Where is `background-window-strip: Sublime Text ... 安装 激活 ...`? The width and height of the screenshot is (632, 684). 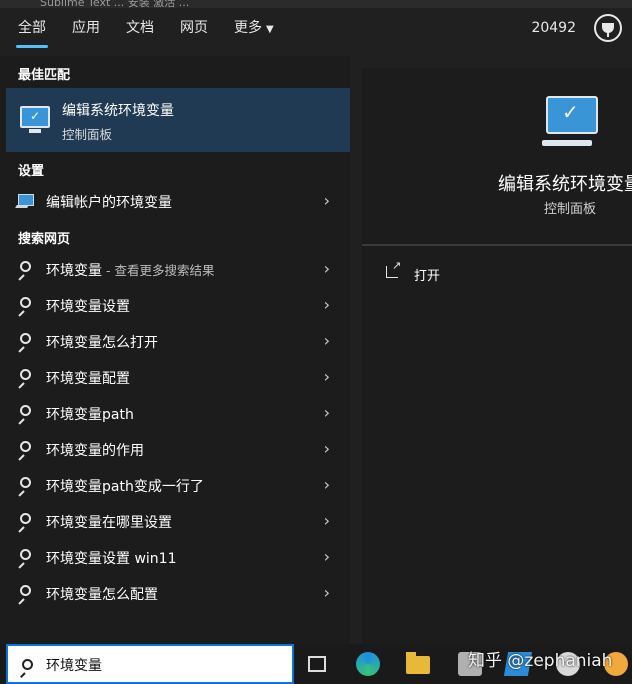 background-window-strip: Sublime Text ... 安装 激活 ... is located at coordinates (316, 4).